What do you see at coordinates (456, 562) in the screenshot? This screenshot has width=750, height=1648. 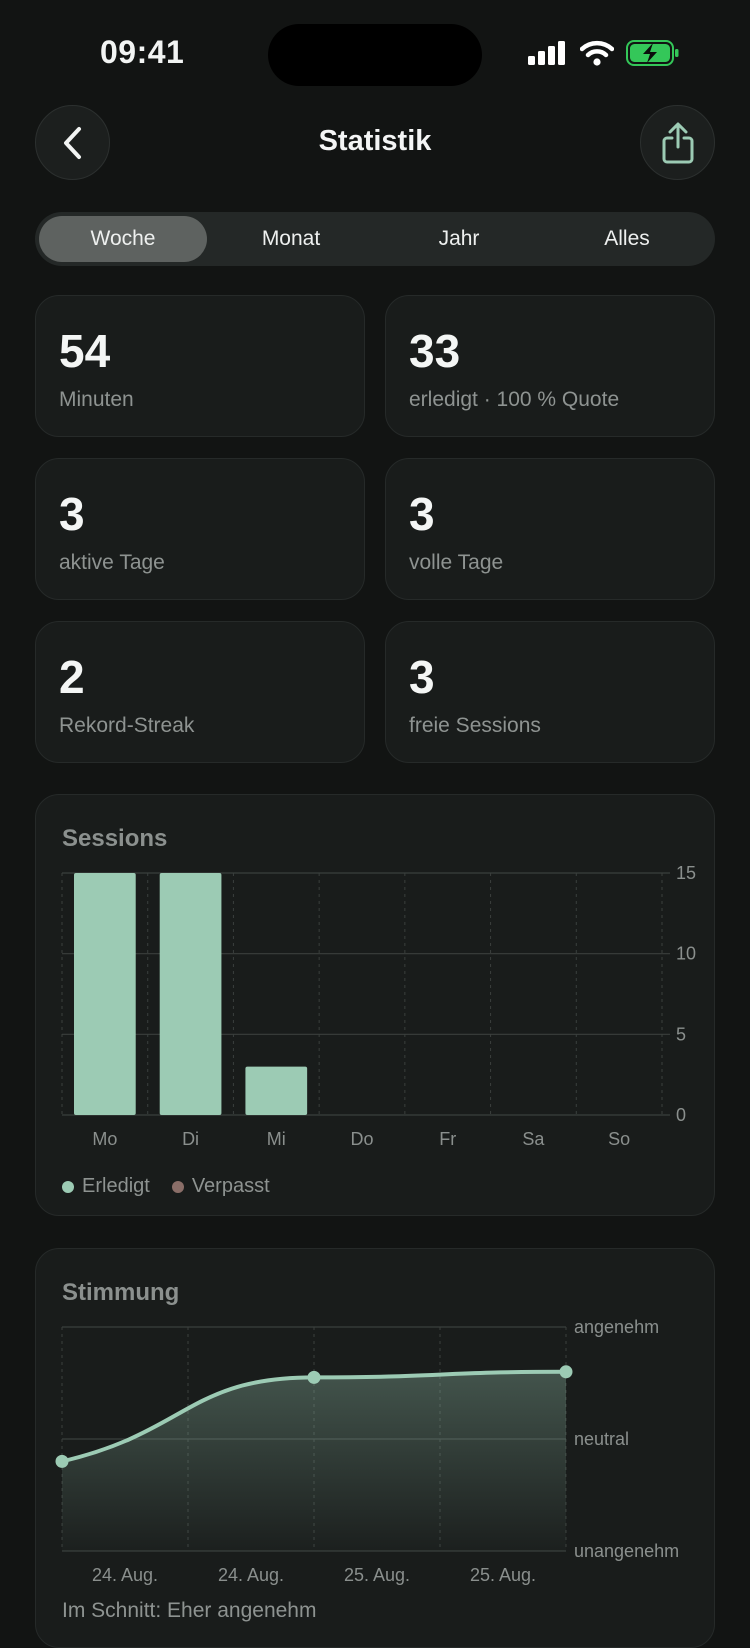 I see `stat-label: volle Tage` at bounding box center [456, 562].